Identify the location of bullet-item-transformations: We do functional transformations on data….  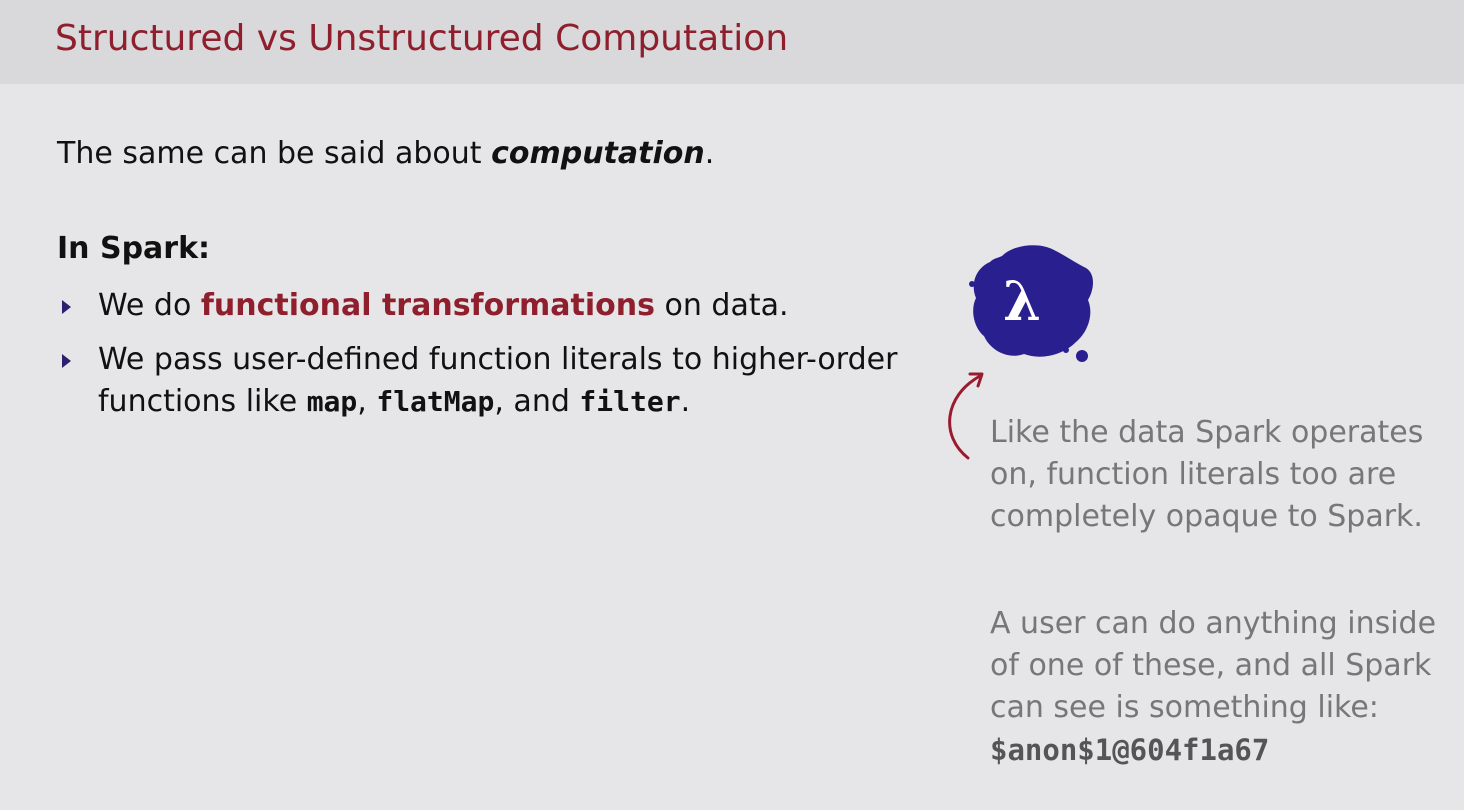
(505, 306).